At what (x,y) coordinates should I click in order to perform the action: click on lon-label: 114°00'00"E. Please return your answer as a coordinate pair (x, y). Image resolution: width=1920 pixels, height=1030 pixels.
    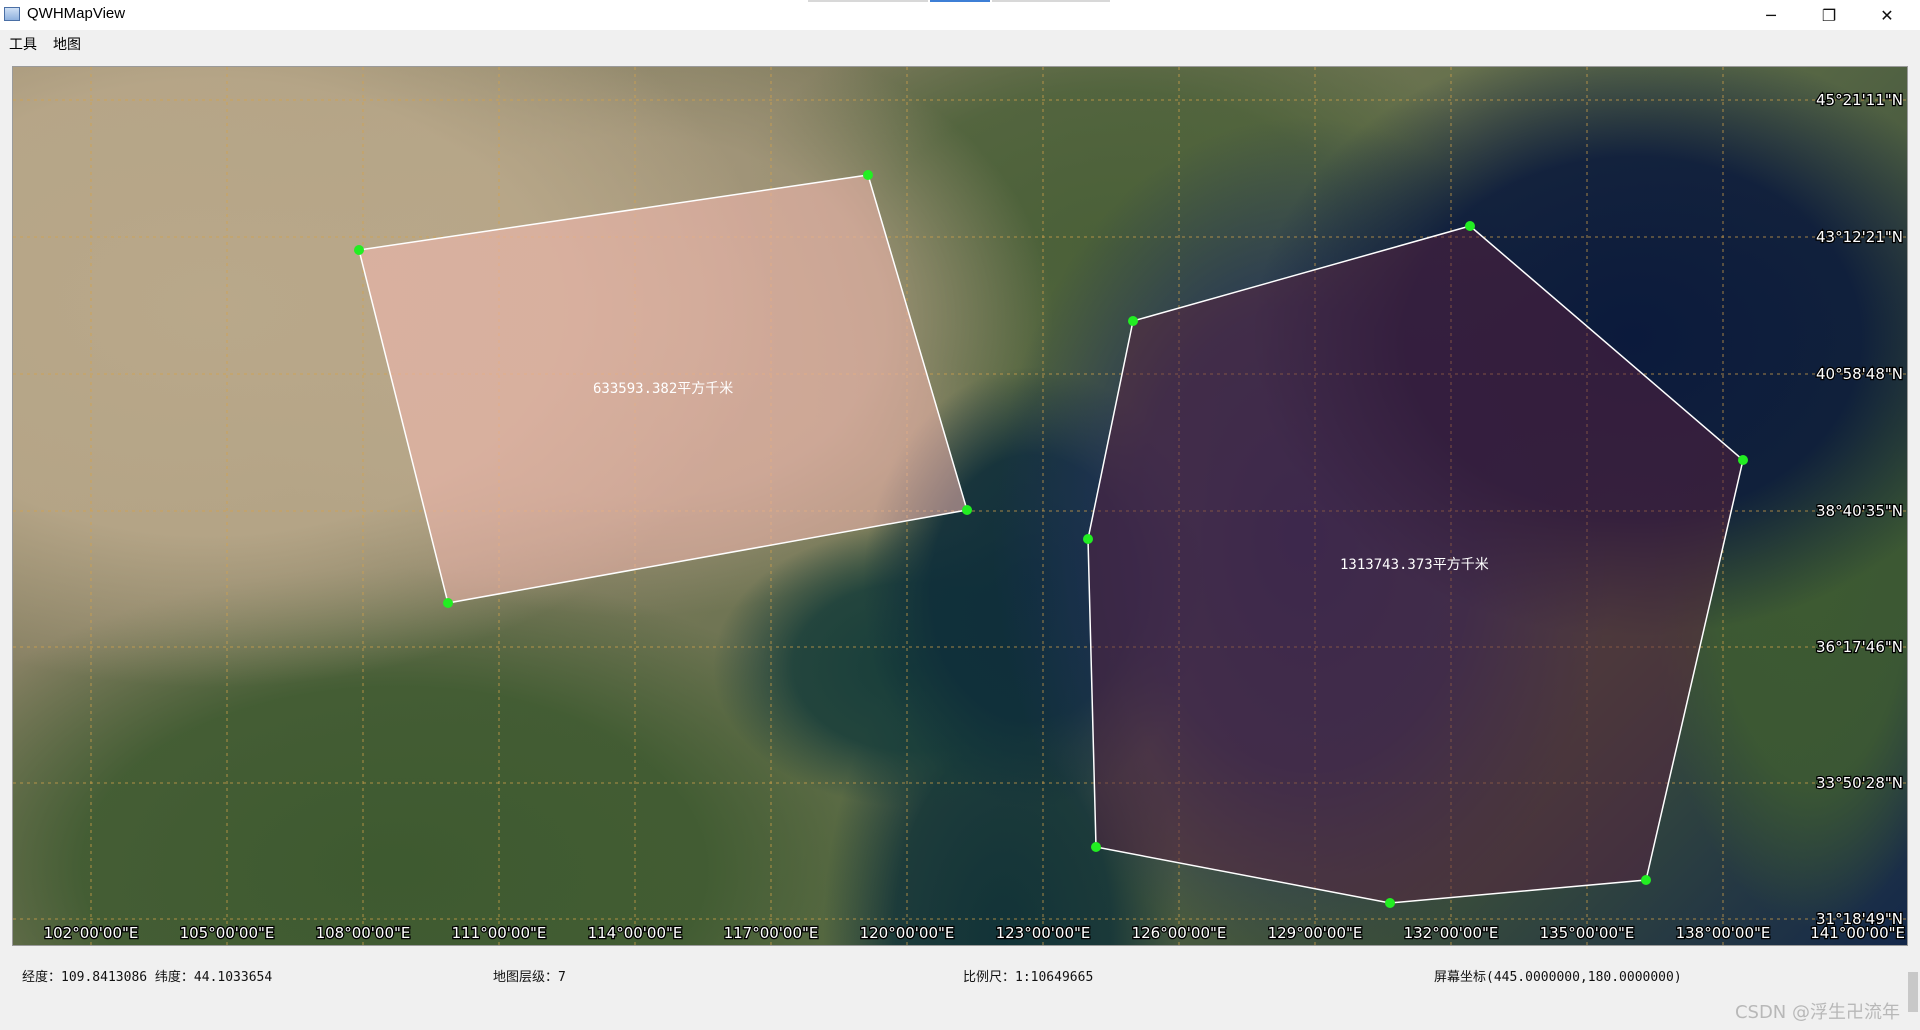
    Looking at the image, I should click on (635, 933).